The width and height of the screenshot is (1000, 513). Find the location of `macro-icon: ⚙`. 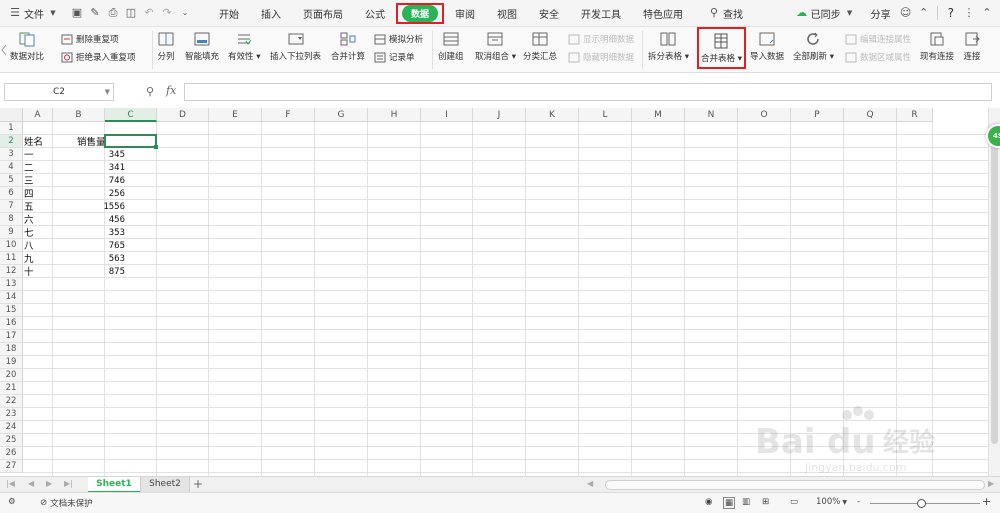

macro-icon: ⚙ is located at coordinates (12, 502).